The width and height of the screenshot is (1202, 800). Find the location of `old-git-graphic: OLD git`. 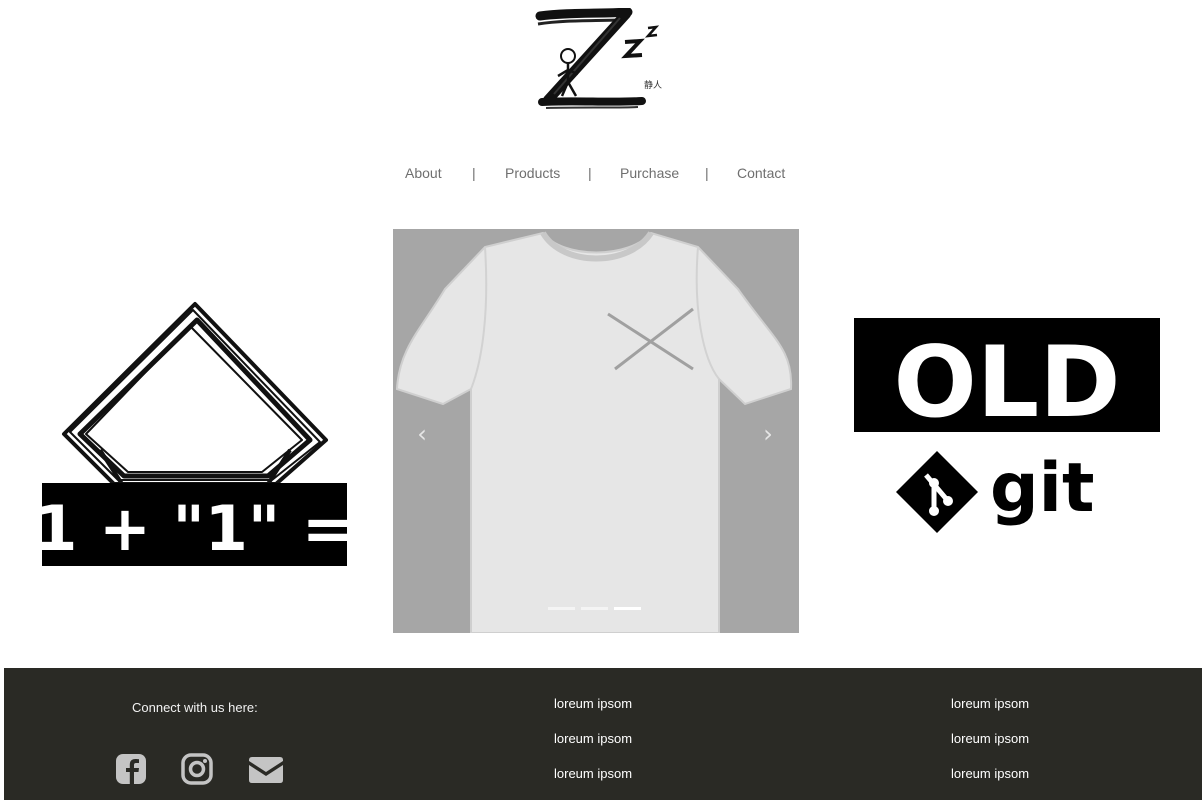

old-git-graphic: OLD git is located at coordinates (1007, 426).